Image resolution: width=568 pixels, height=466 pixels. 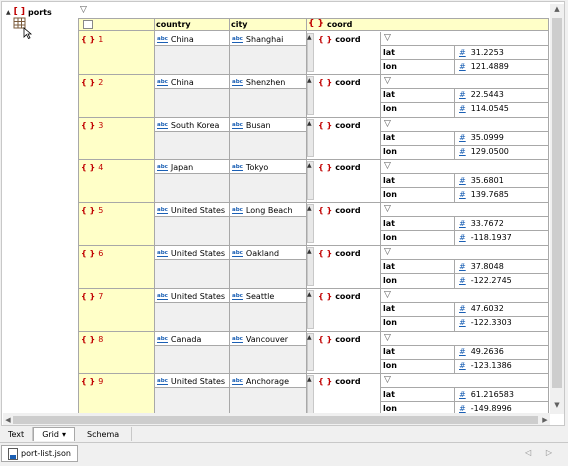 What do you see at coordinates (83, 10) in the screenshot?
I see `array-collapse-icon: ▽` at bounding box center [83, 10].